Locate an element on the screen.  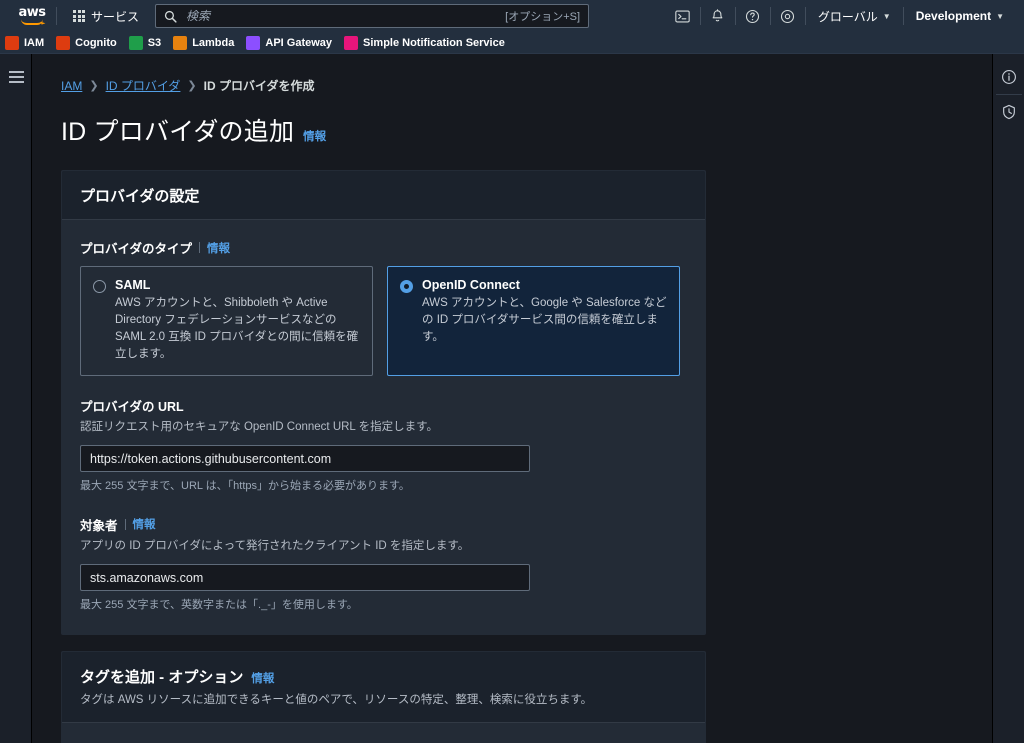
shortcut-iam: IAM is located at coordinates (25, 43).